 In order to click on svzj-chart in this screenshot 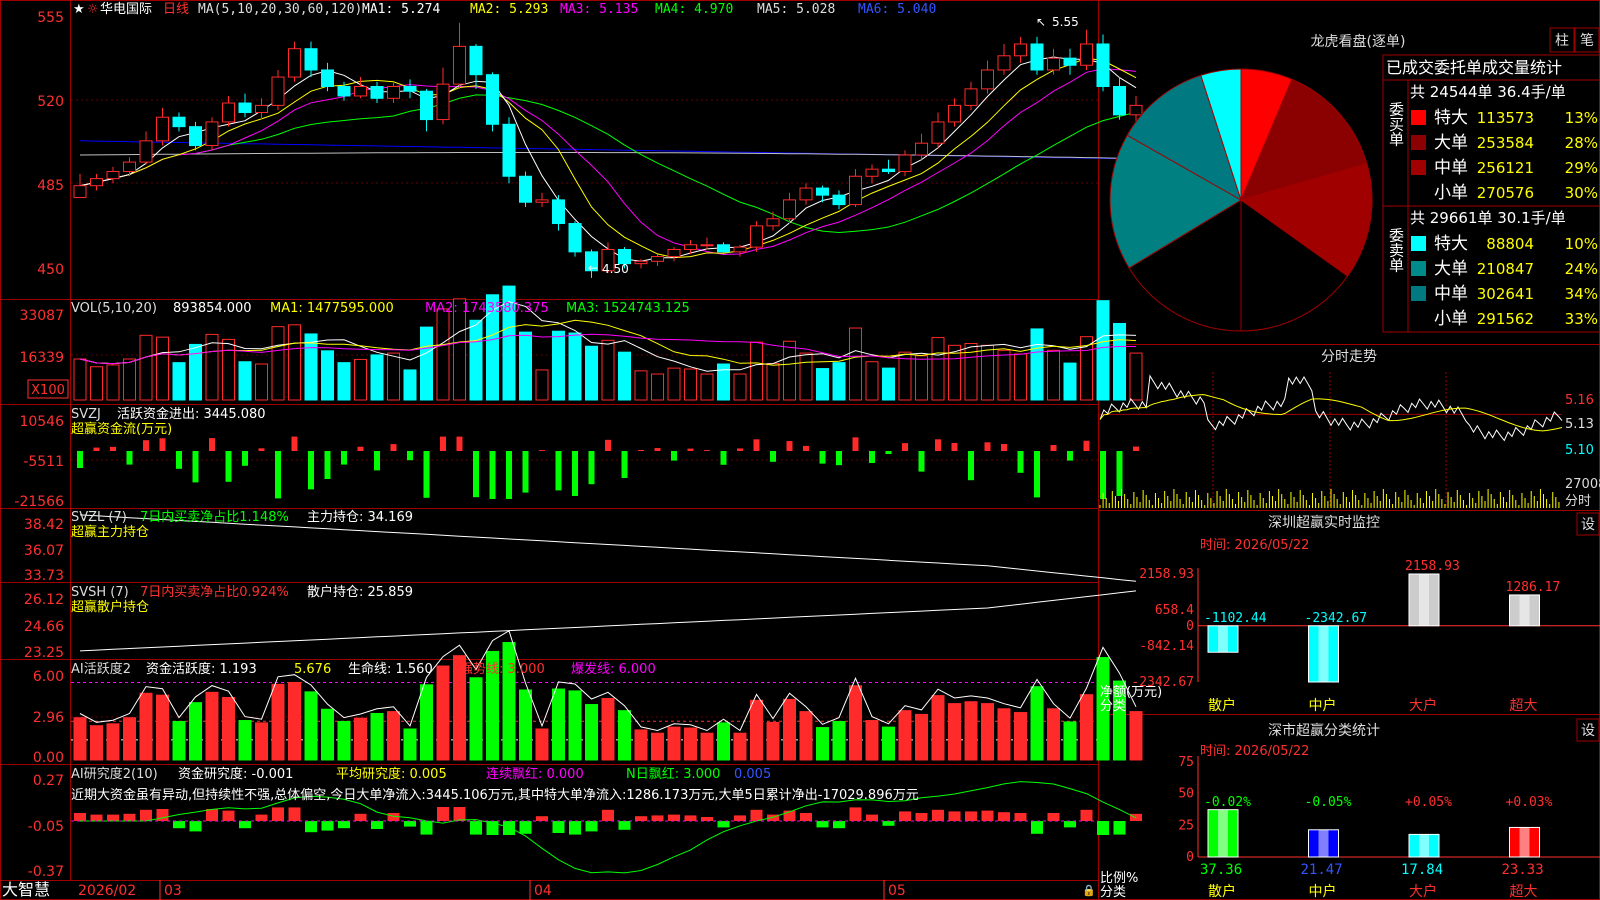, I will do `click(608, 467)`.